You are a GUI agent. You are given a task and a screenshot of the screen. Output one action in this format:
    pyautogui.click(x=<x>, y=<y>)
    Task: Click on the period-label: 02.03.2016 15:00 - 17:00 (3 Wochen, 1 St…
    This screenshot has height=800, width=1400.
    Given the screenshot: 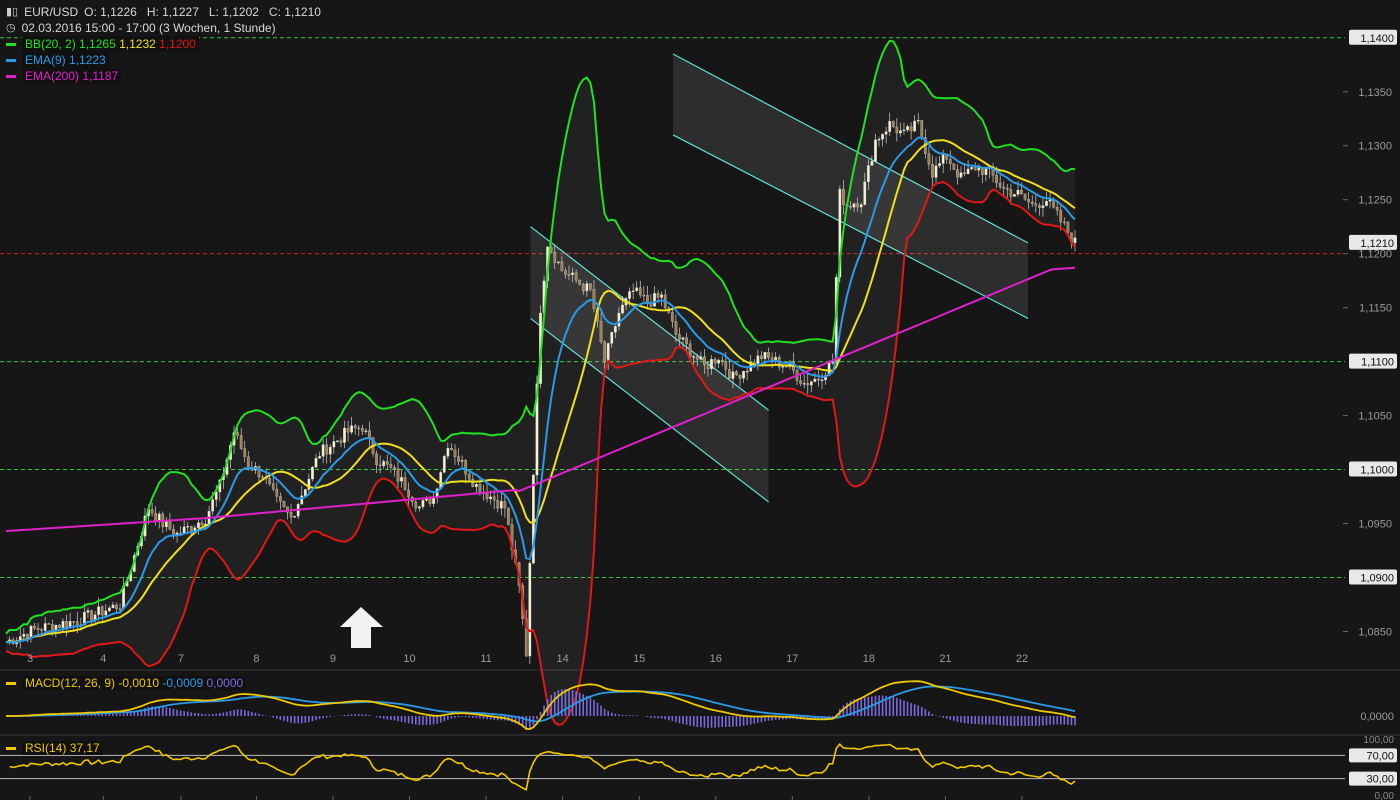 What is the action you would take?
    pyautogui.click(x=148, y=28)
    